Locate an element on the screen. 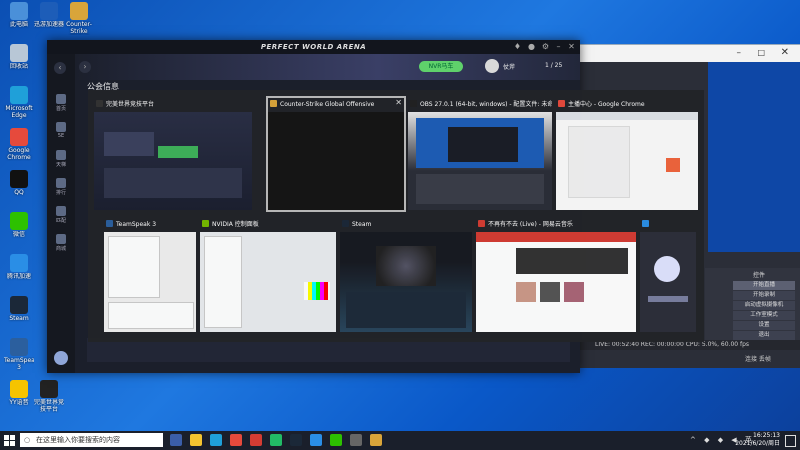 The image size is (800, 450). switcher-tile: 完美世界竞技平台 is located at coordinates (173, 154).